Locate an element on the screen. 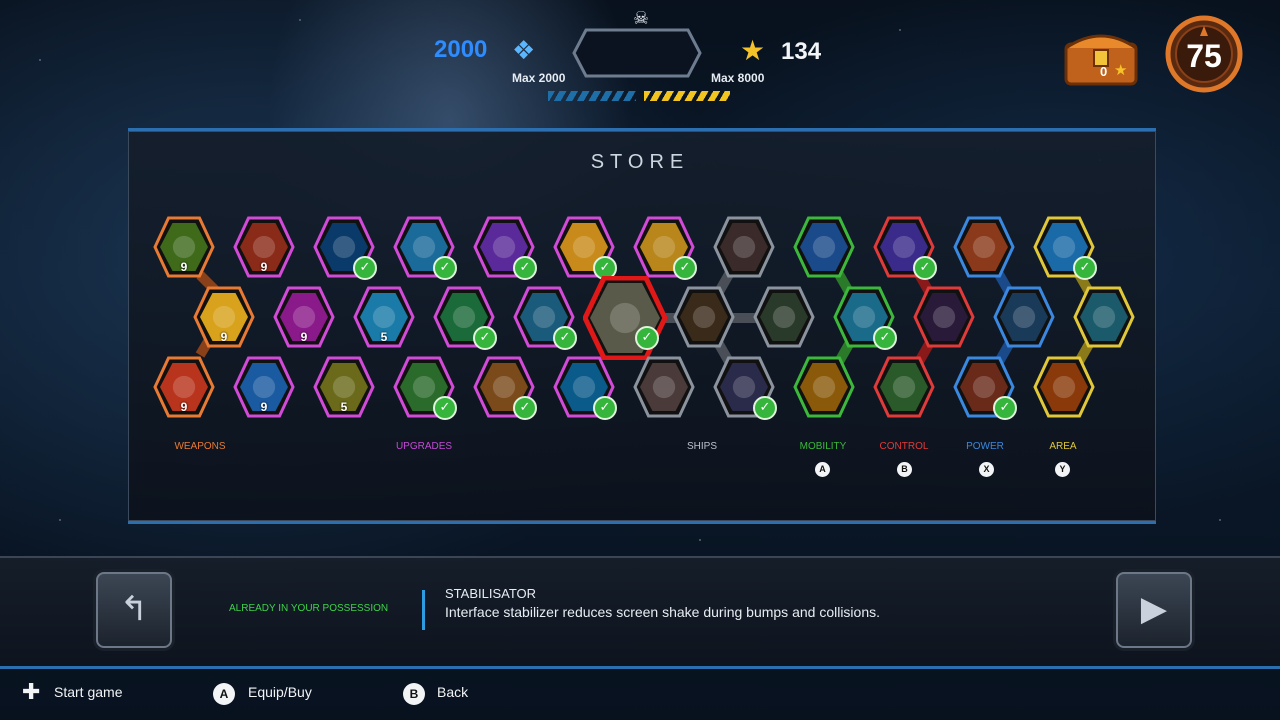 The image size is (1280, 720). store-tile-control-1: ✓ is located at coordinates (905, 248).